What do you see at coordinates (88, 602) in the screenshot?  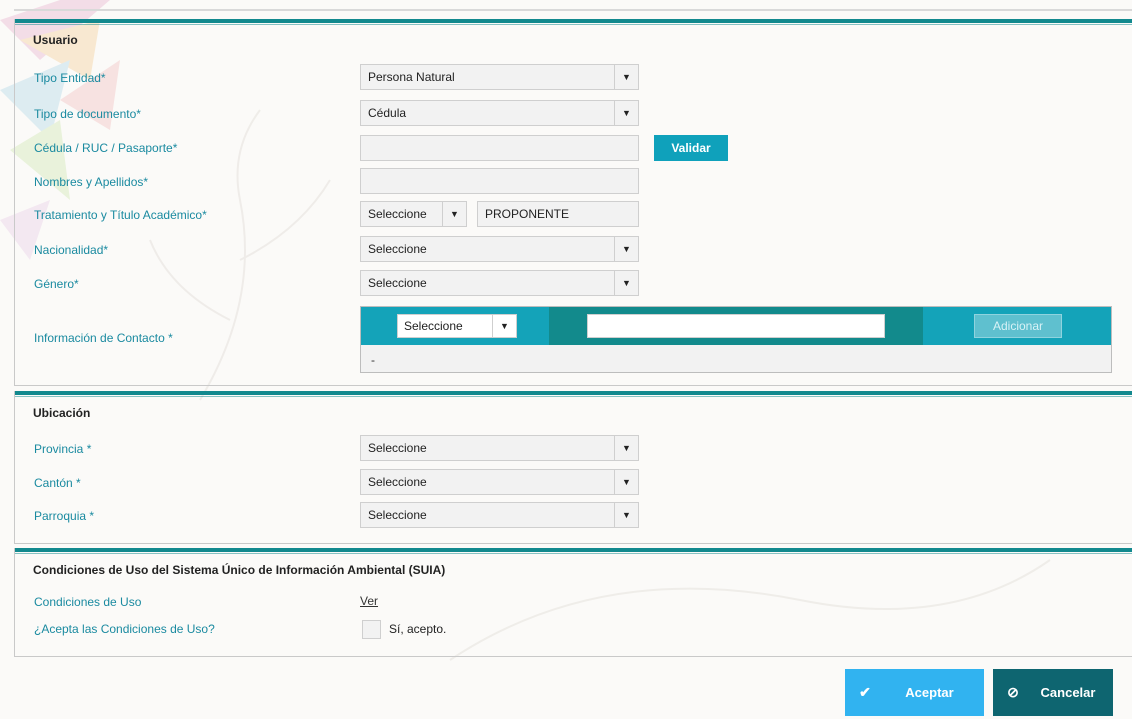 I see `label-condiciones-uso: Condiciones de Uso` at bounding box center [88, 602].